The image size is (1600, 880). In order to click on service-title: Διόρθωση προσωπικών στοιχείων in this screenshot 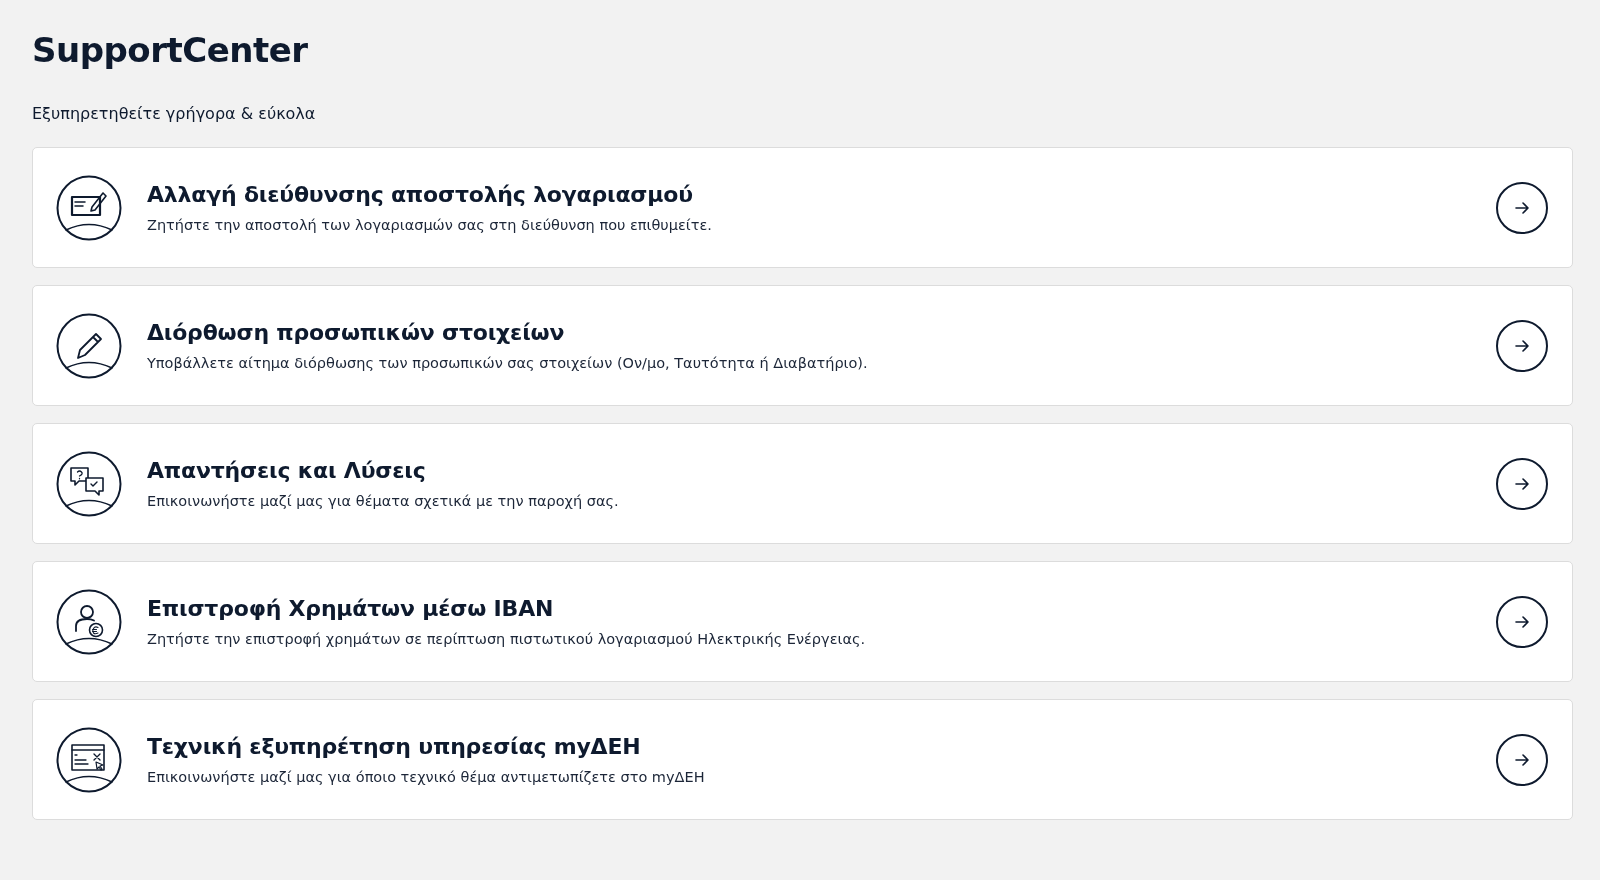, I will do `click(356, 332)`.